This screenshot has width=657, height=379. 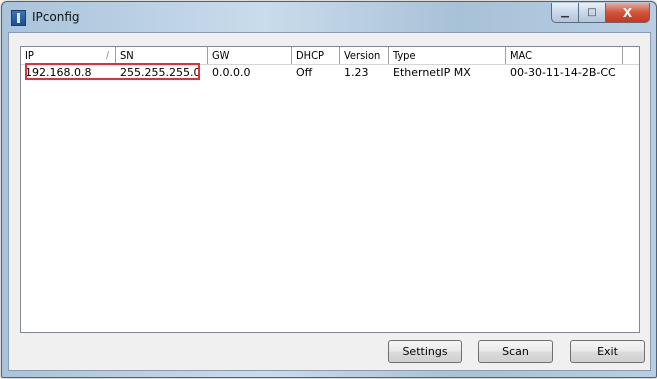 What do you see at coordinates (18, 18) in the screenshot?
I see `app-icon` at bounding box center [18, 18].